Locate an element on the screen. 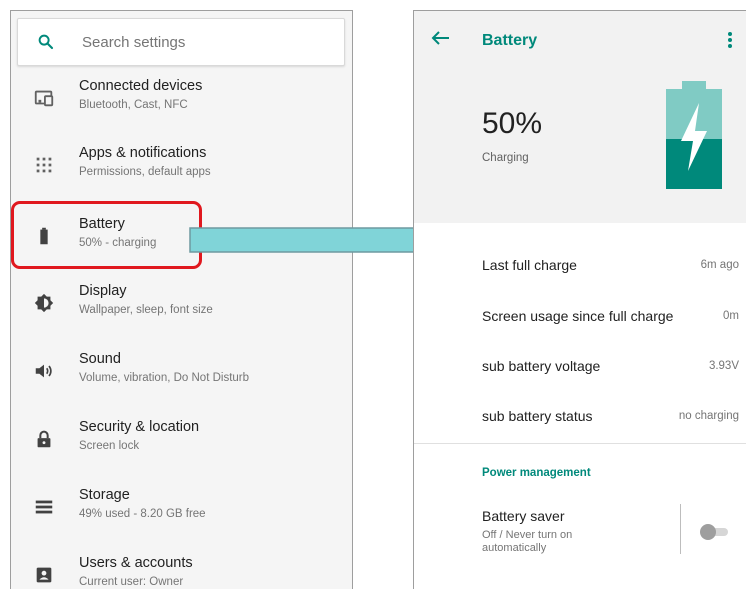 The height and width of the screenshot is (589, 746). battery-saver-toggle is located at coordinates (714, 532).